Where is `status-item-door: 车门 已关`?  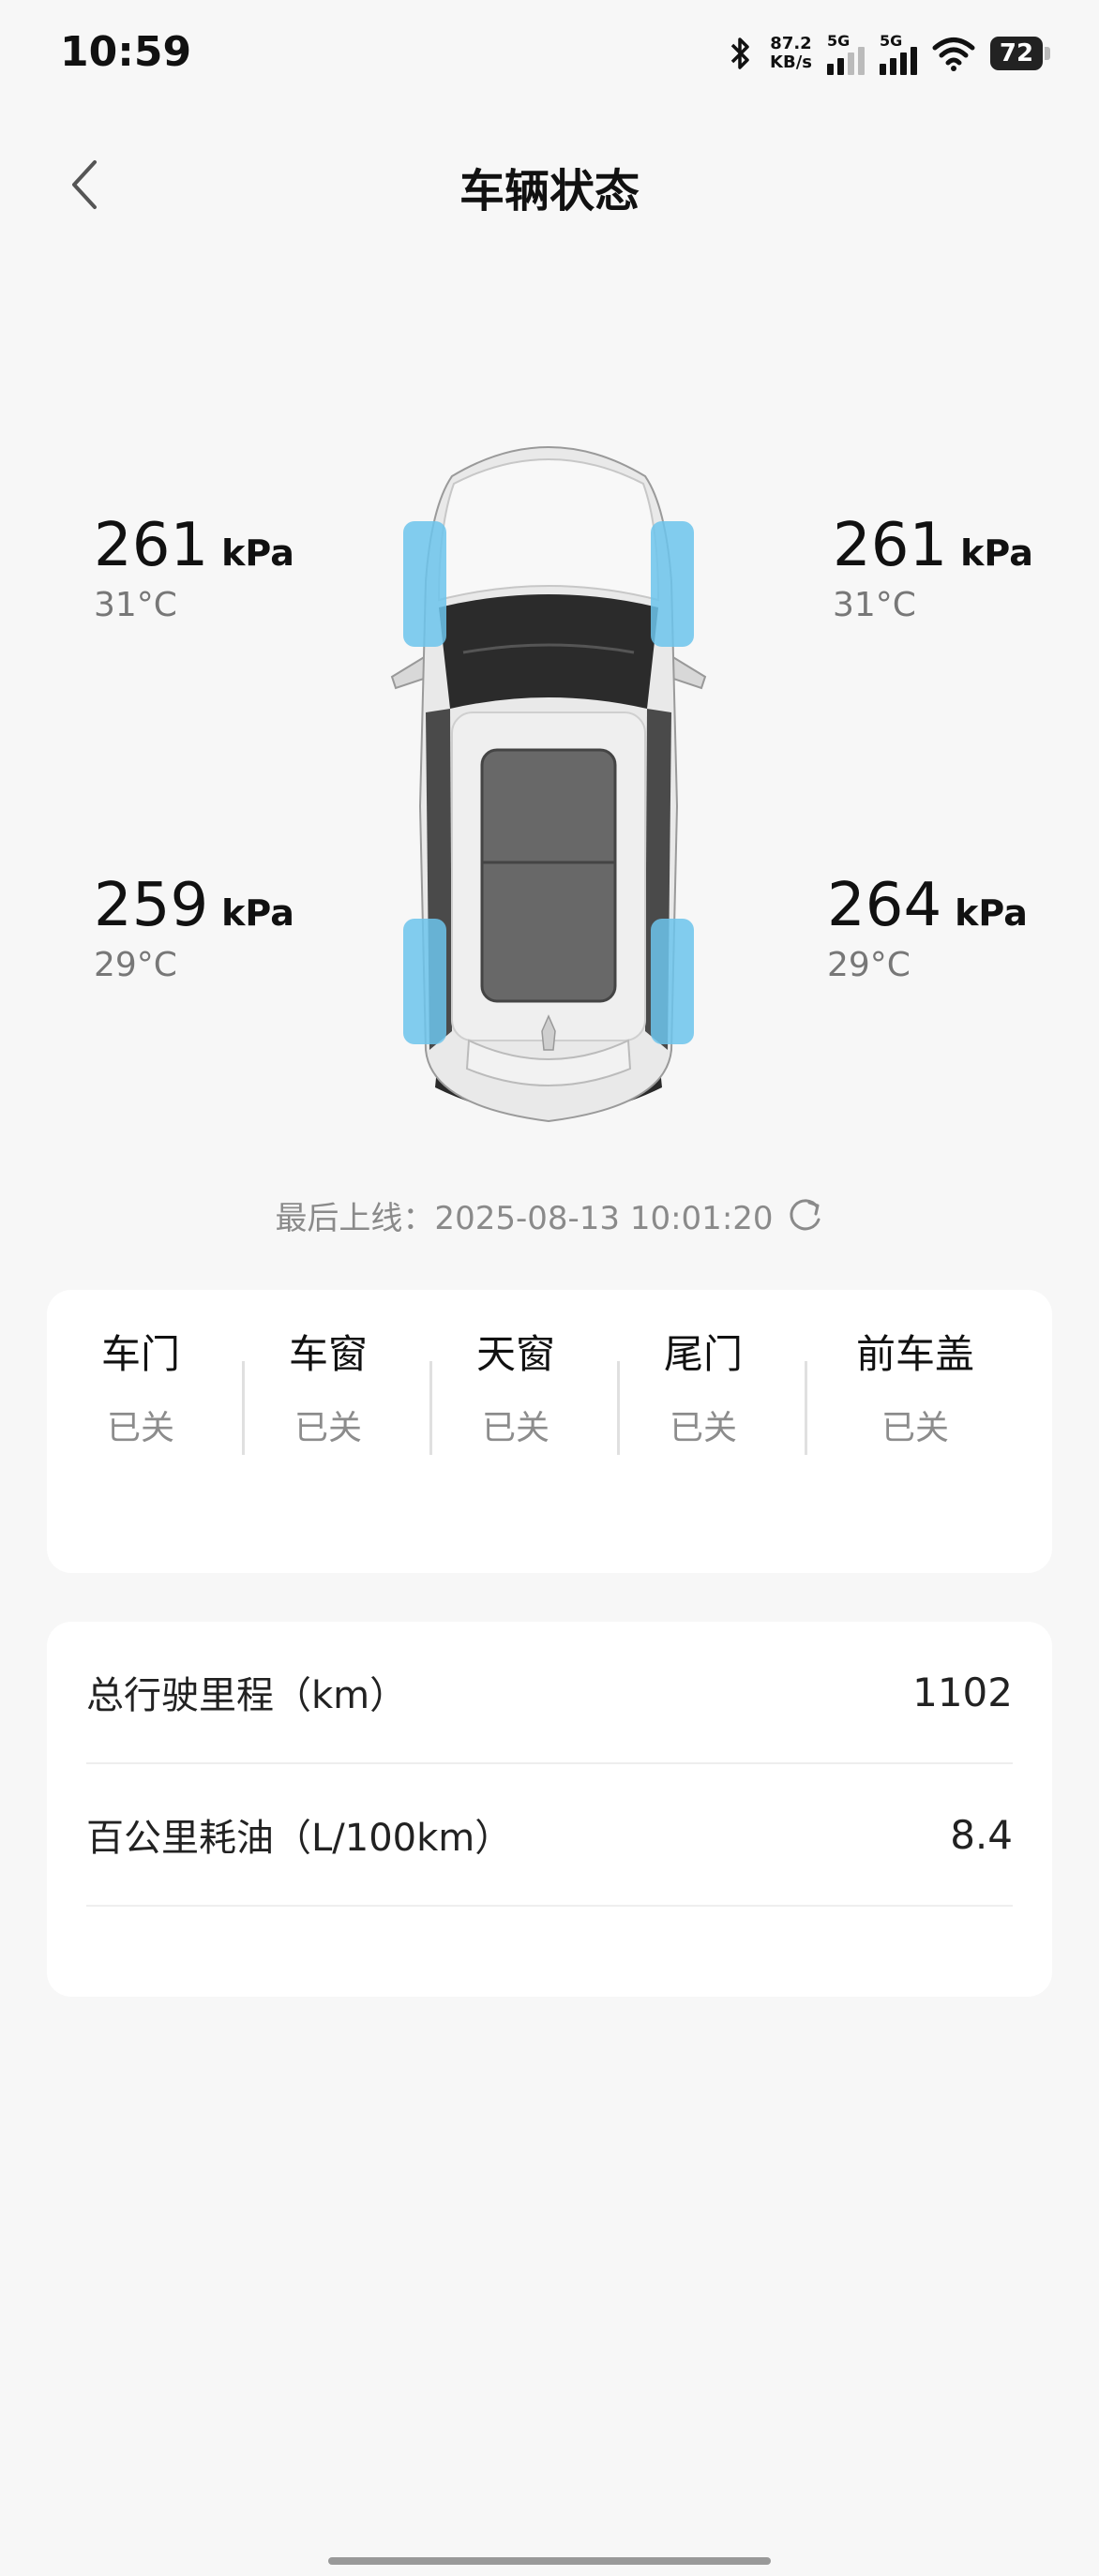
status-item-door: 车门 已关 is located at coordinates (140, 1389).